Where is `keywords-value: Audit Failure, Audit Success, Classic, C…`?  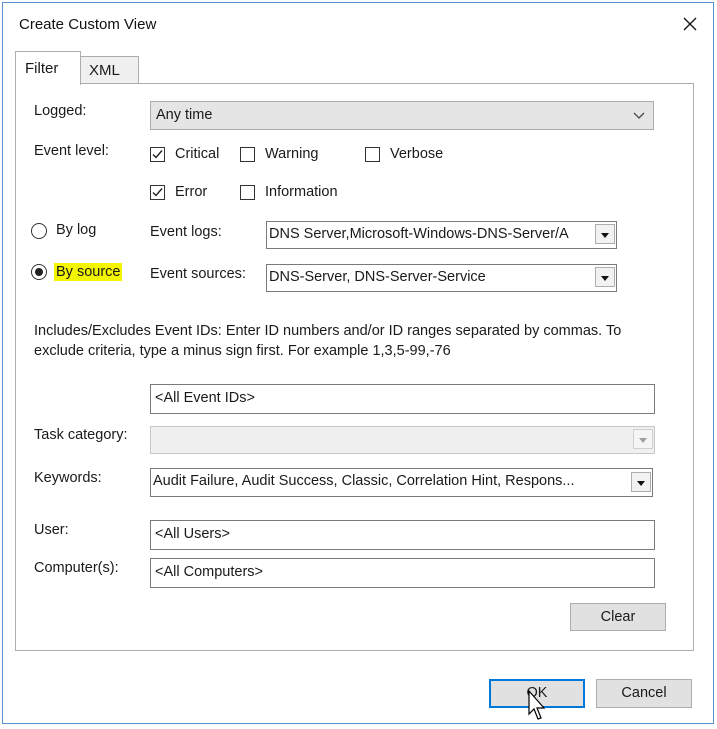
keywords-value: Audit Failure, Audit Success, Classic, C… is located at coordinates (364, 481).